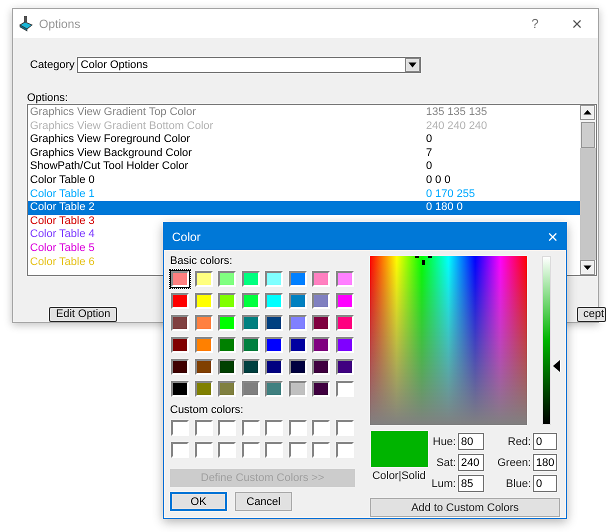 The height and width of the screenshot is (532, 612). Describe the element at coordinates (535, 23) in the screenshot. I see `help-button: ?` at that location.